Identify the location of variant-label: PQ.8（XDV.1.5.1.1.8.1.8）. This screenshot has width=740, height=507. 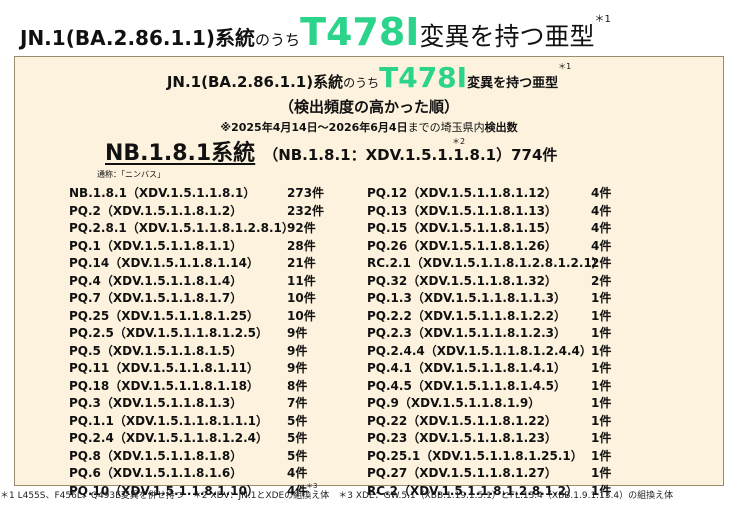
(156, 455).